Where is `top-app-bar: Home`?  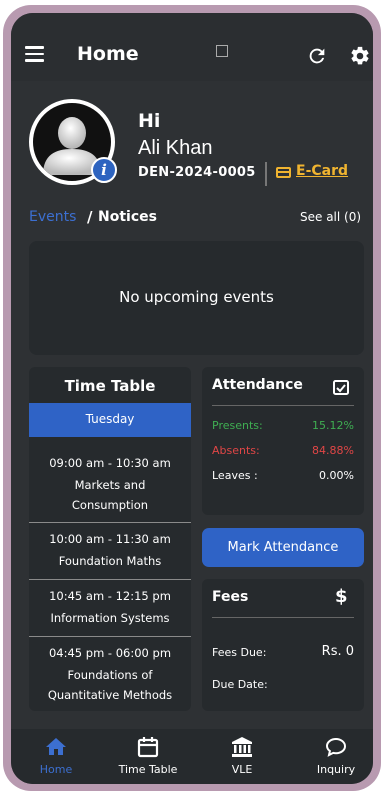 top-app-bar: Home is located at coordinates (192, 47).